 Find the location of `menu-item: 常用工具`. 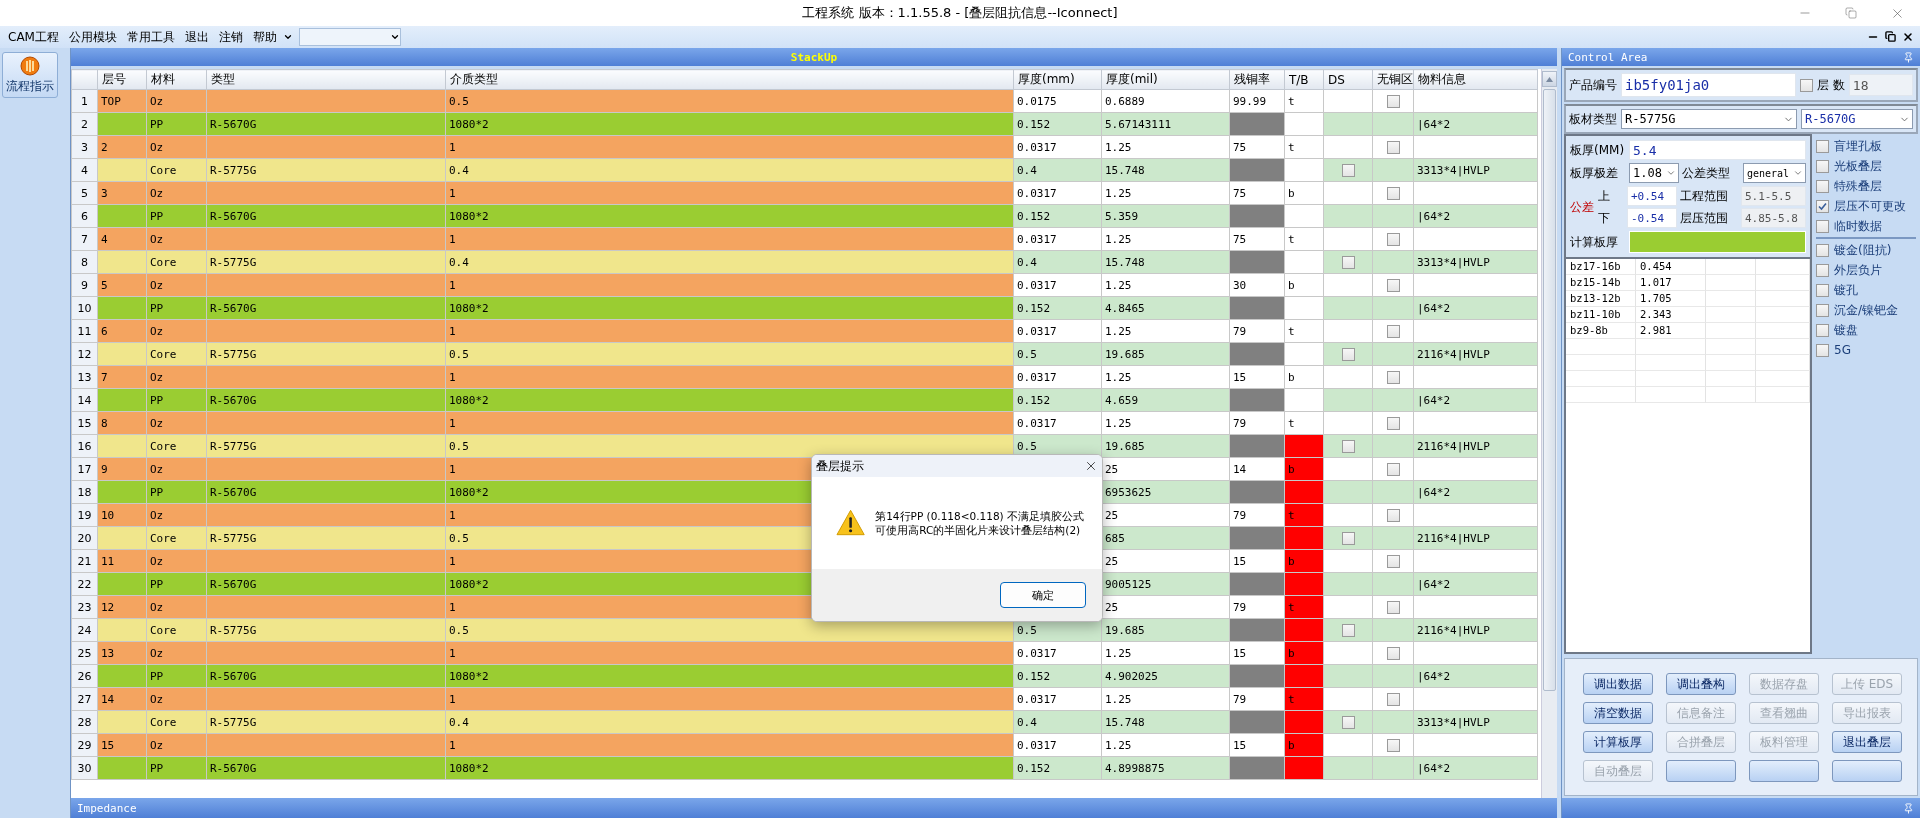

menu-item: 常用工具 is located at coordinates (150, 37).